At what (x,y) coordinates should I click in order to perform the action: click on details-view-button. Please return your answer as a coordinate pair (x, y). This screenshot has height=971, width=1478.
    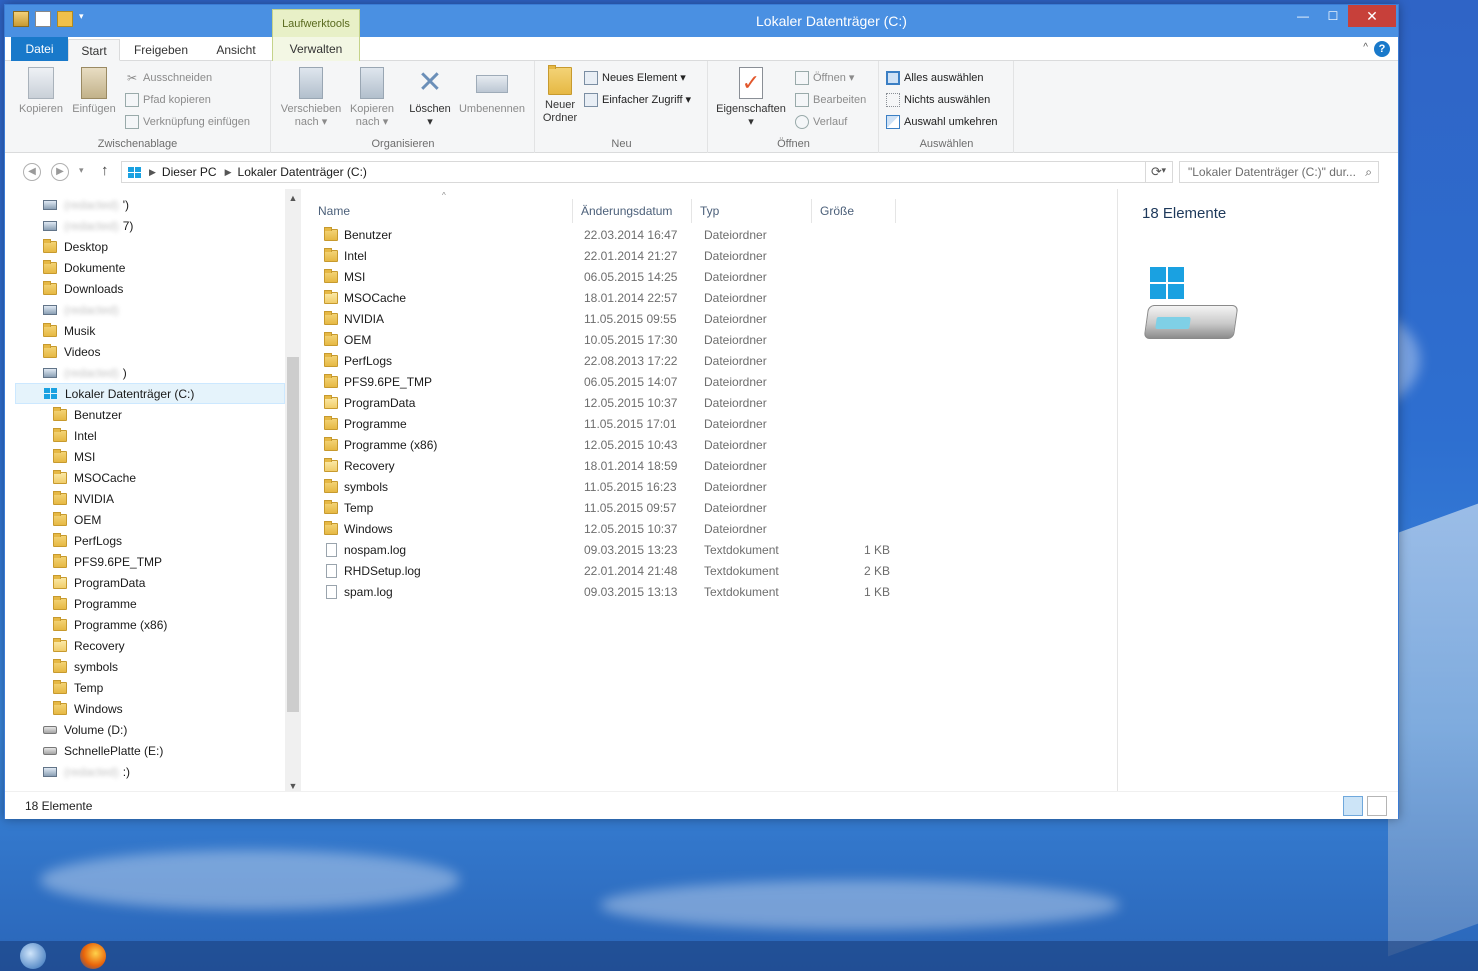
    Looking at the image, I should click on (1353, 806).